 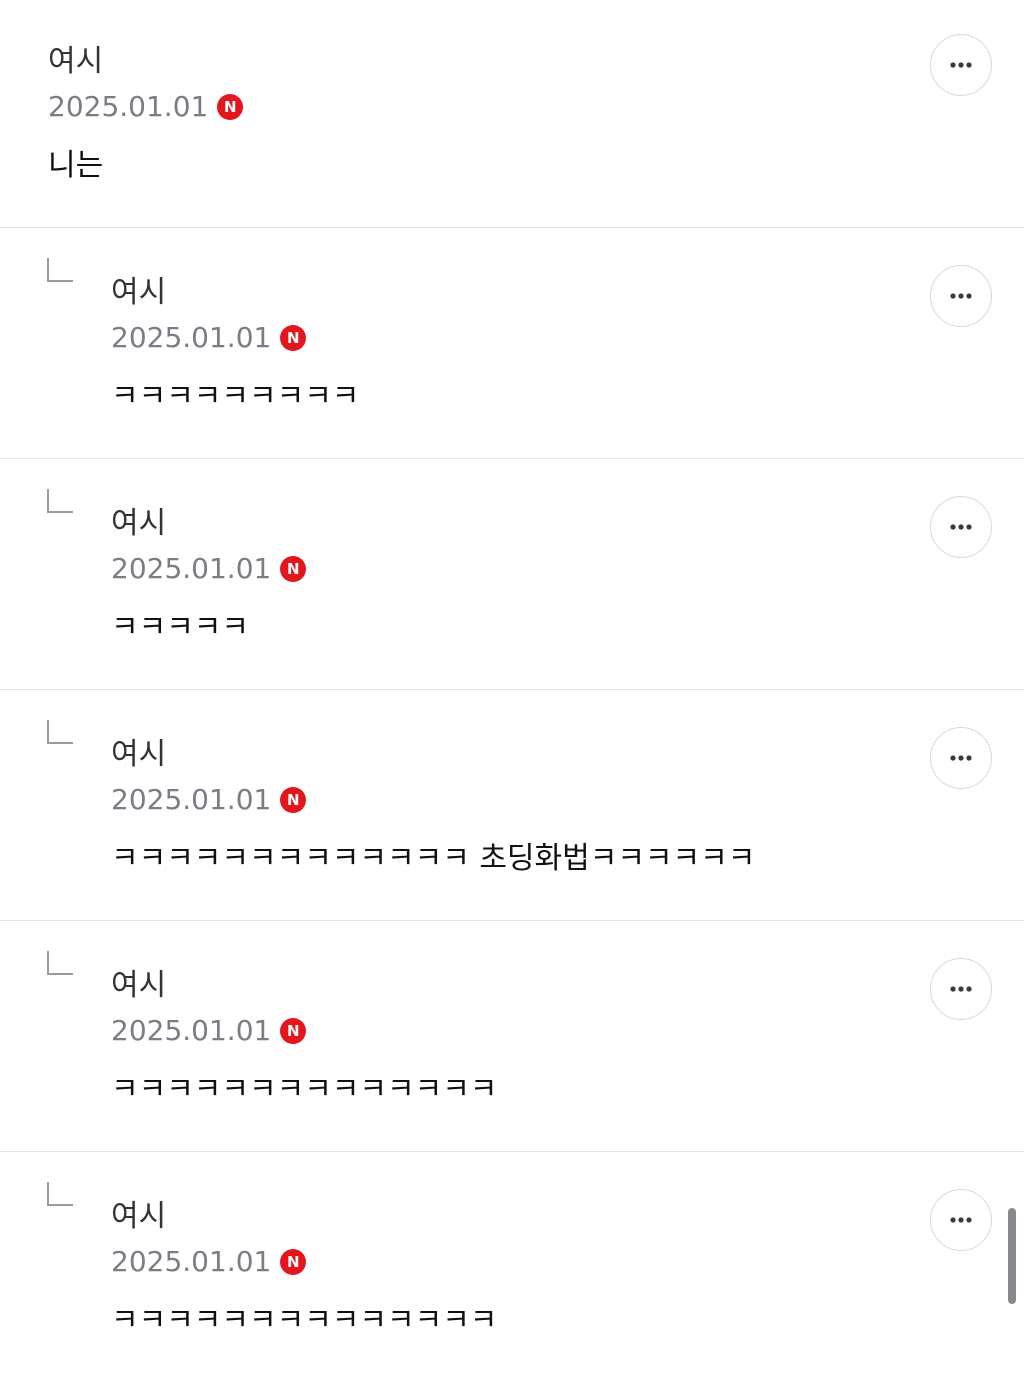 What do you see at coordinates (235, 396) in the screenshot?
I see `comment-text: ㅋㅋㅋㅋㅋㅋㅋㅋㅋ` at bounding box center [235, 396].